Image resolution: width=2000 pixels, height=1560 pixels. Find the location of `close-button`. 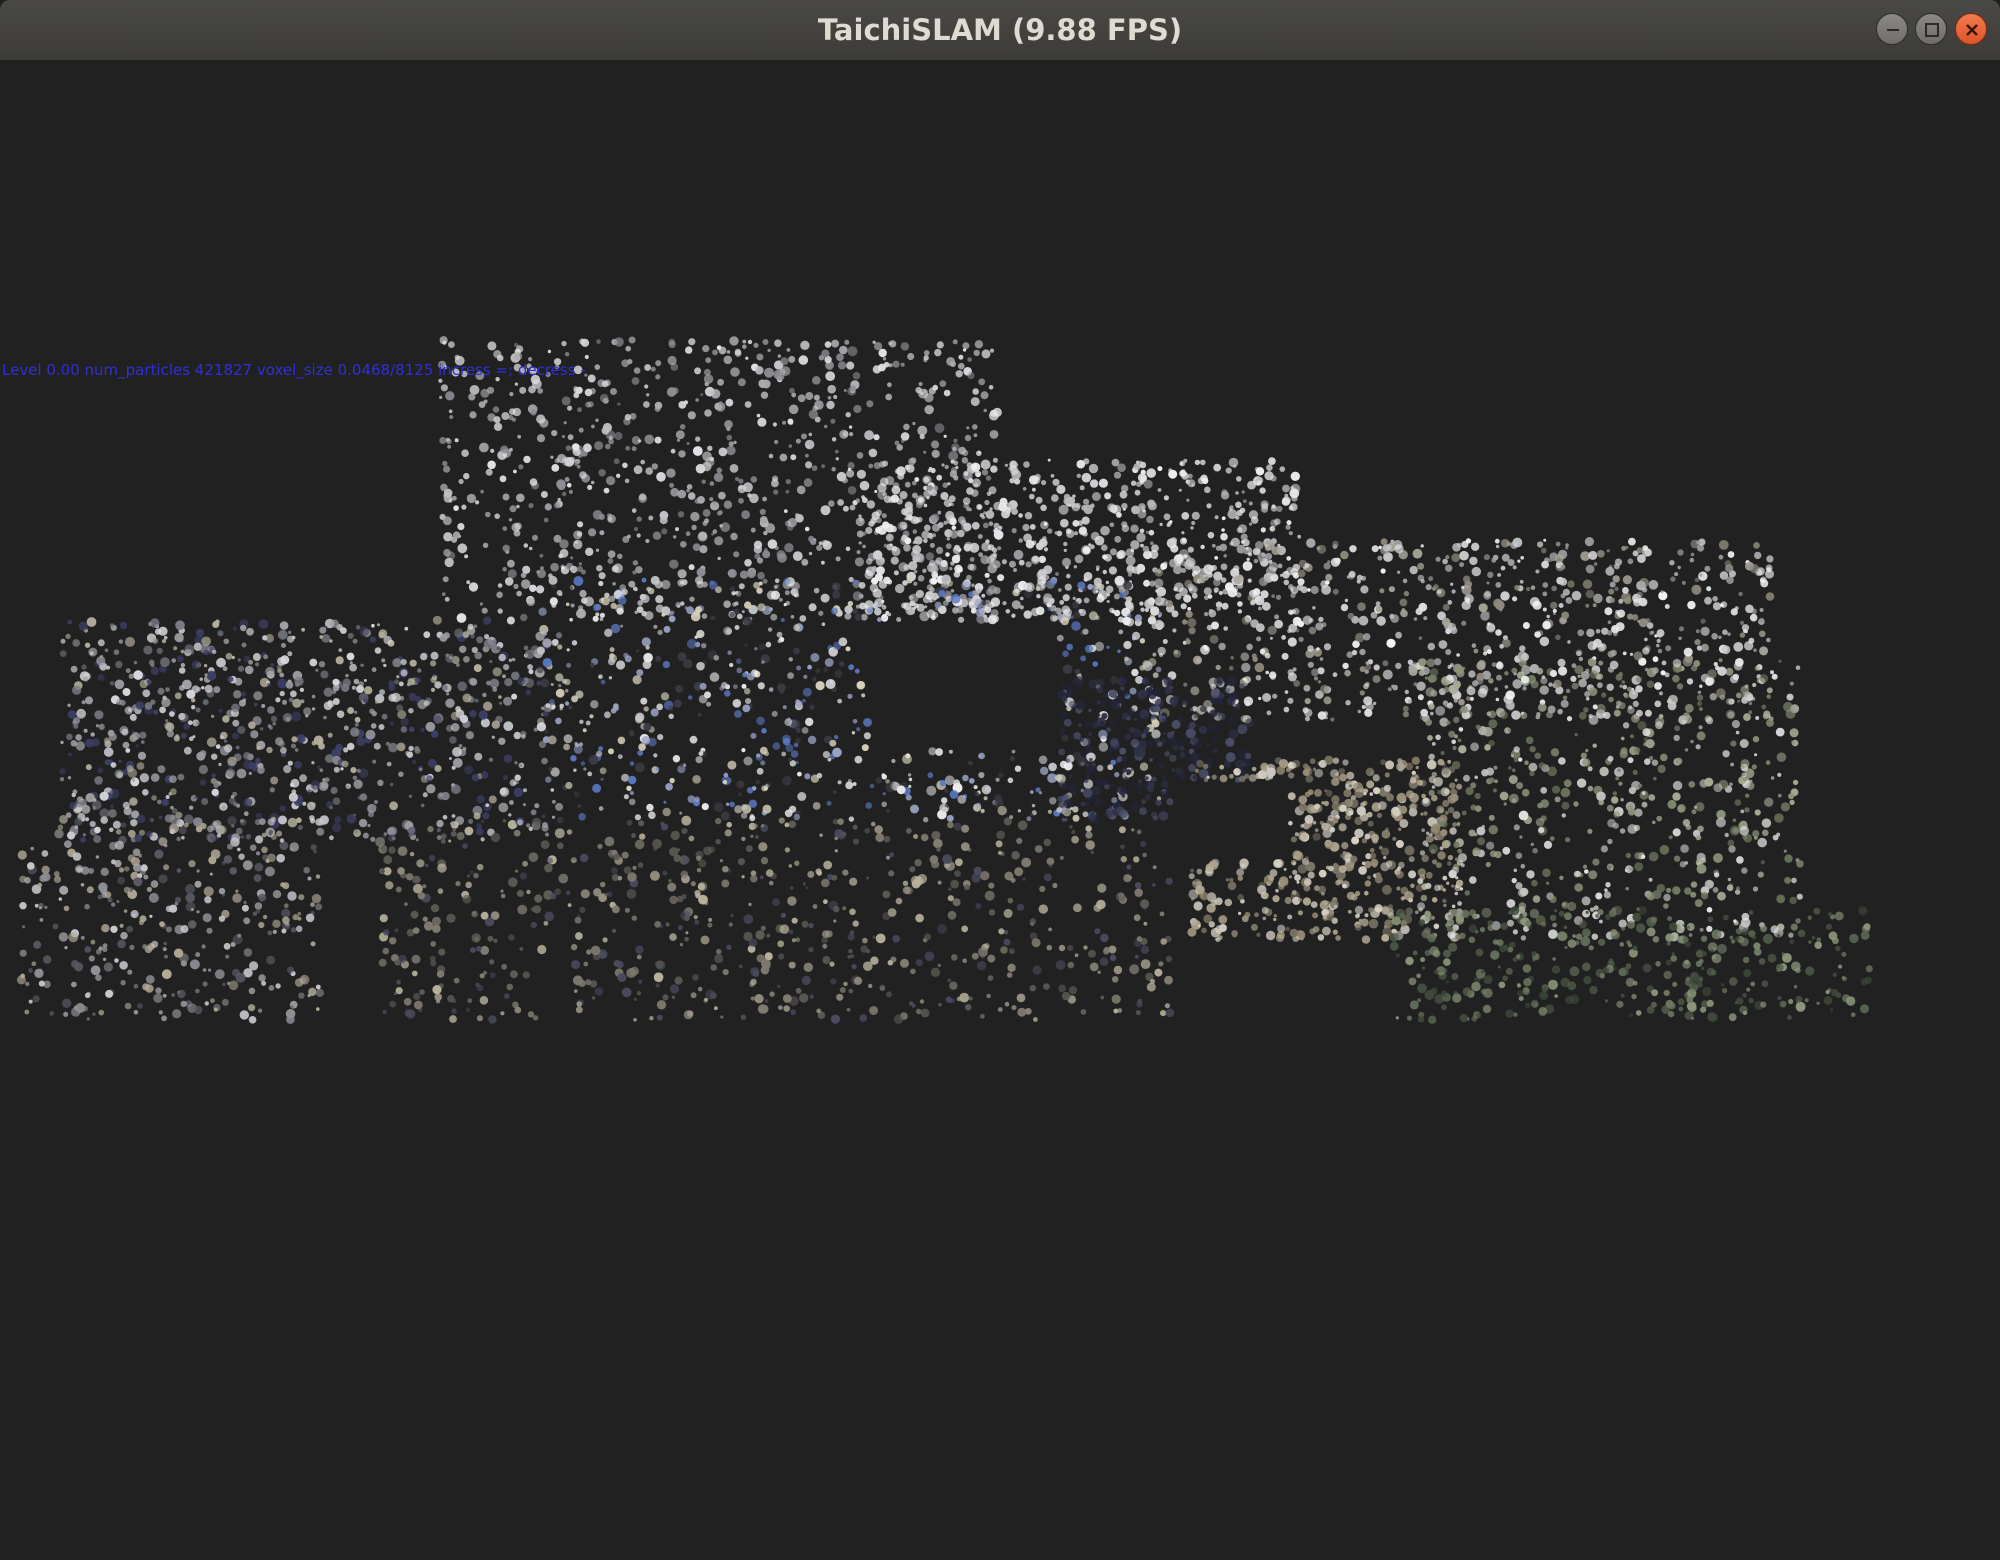

close-button is located at coordinates (1971, 29).